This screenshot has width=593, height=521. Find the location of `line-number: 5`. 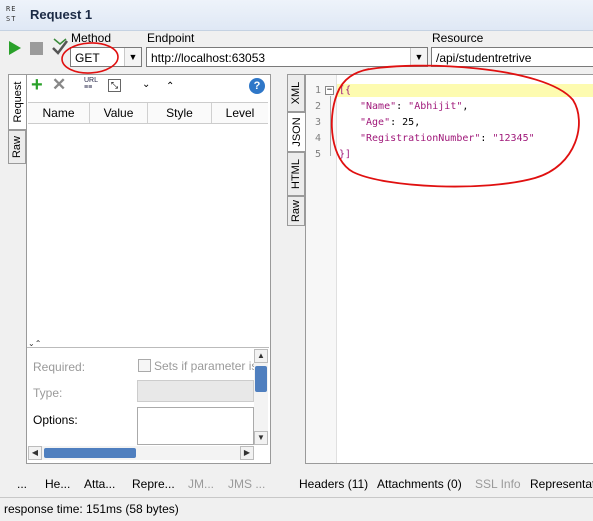

line-number: 5 is located at coordinates (318, 154).